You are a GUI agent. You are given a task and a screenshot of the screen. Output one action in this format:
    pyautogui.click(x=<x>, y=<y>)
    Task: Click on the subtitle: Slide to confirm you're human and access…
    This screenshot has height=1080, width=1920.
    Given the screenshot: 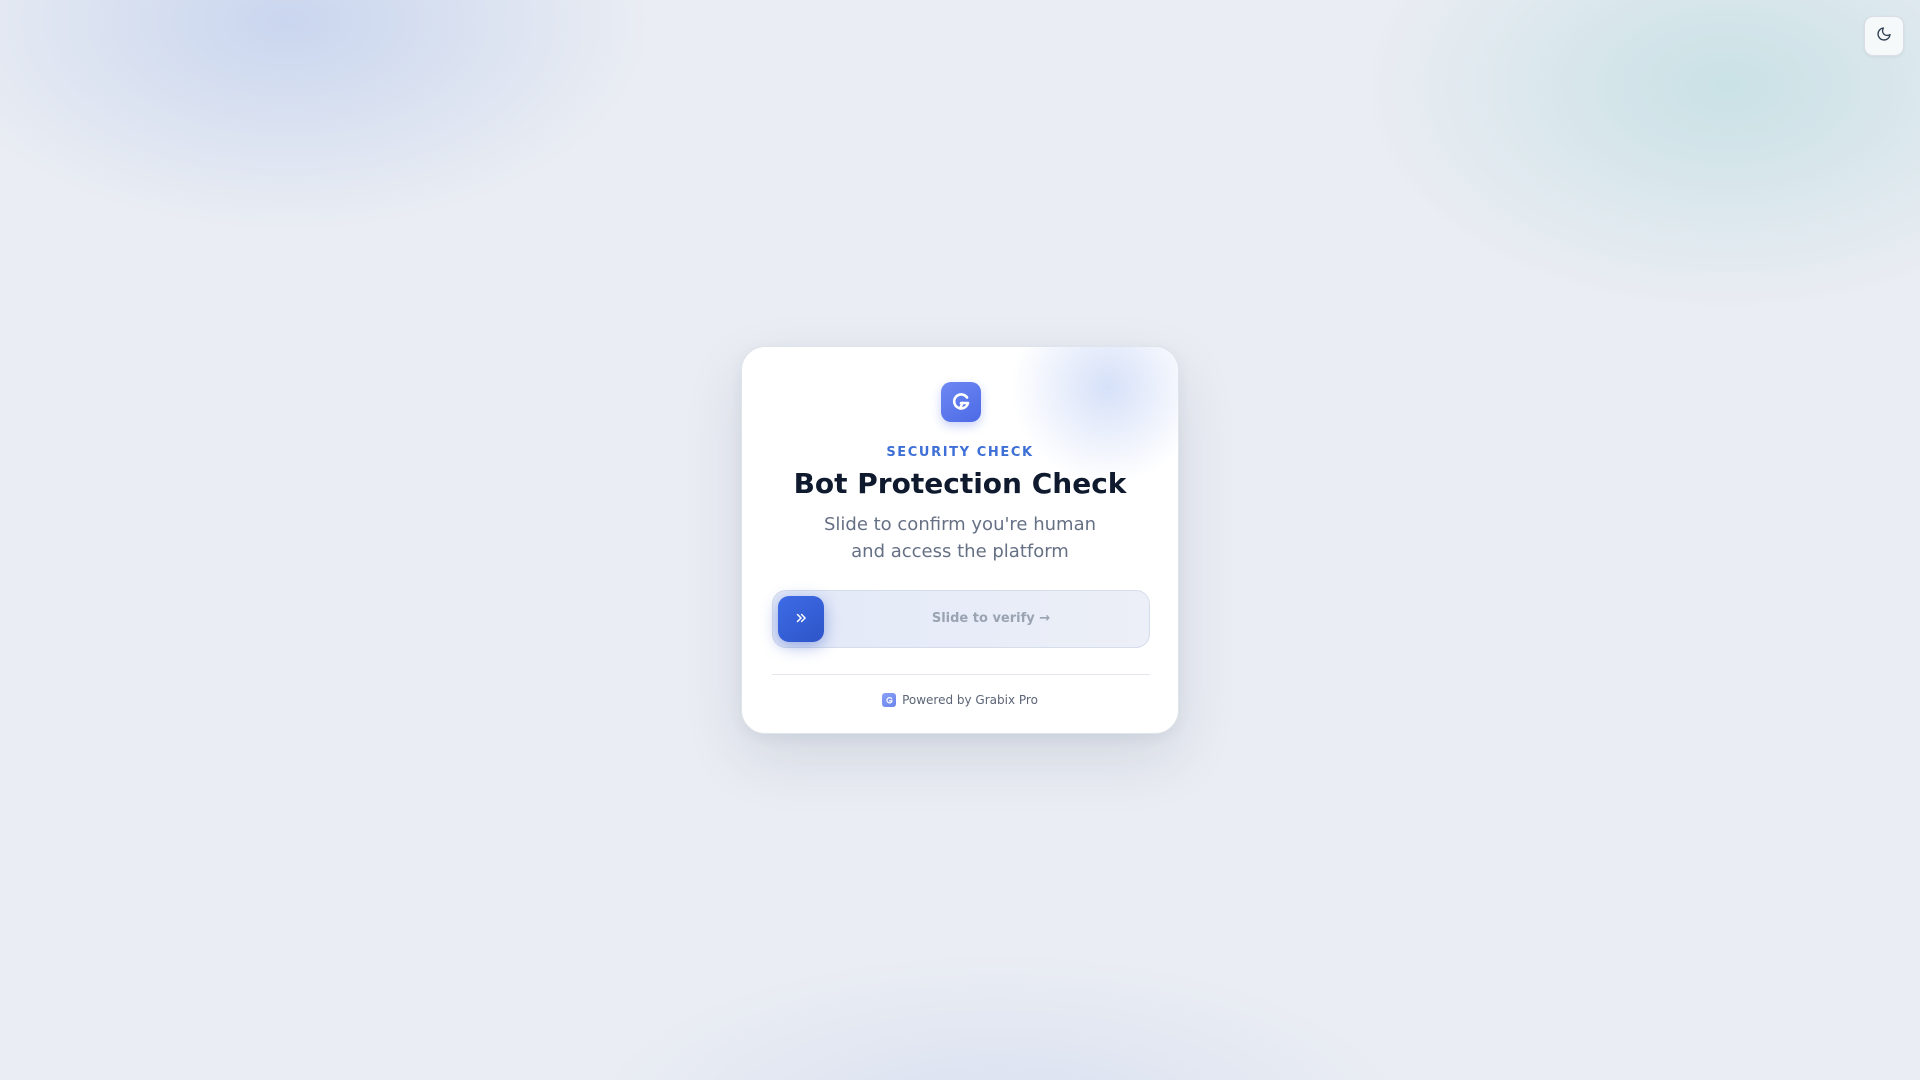 What is the action you would take?
    pyautogui.click(x=960, y=538)
    